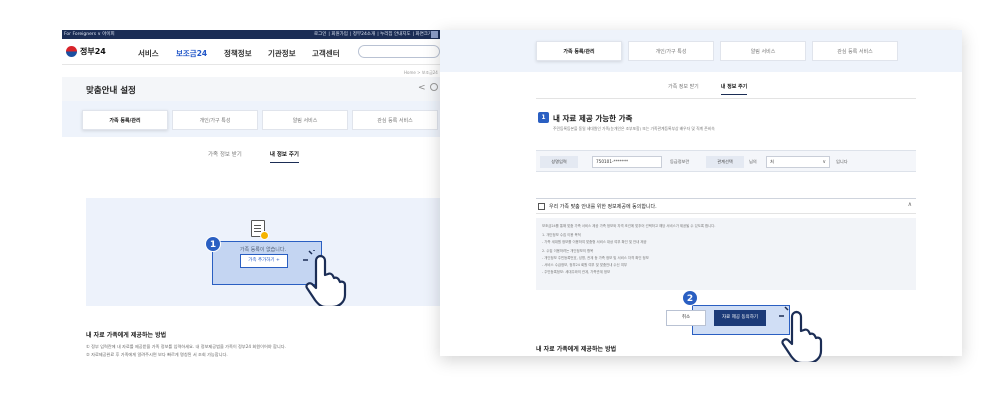 This screenshot has height=420, width=1008. I want to click on relation-value: 처, so click(772, 161).